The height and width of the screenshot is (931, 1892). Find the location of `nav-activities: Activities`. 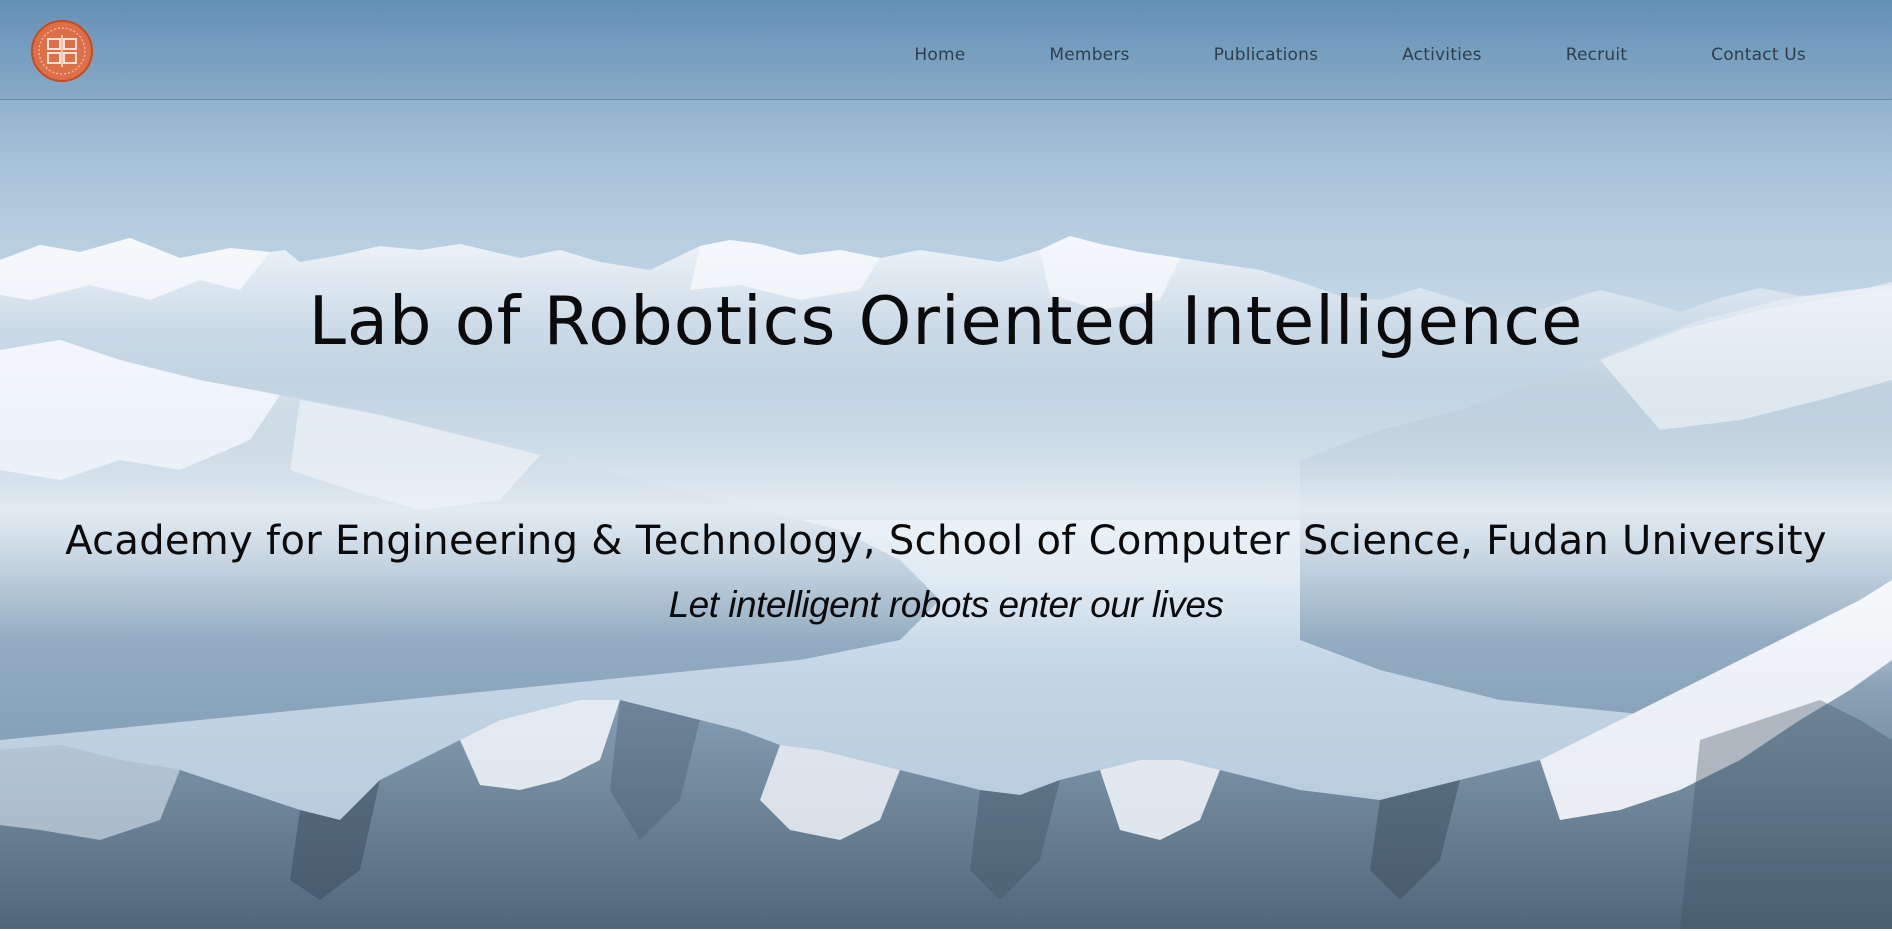

nav-activities: Activities is located at coordinates (1442, 50).